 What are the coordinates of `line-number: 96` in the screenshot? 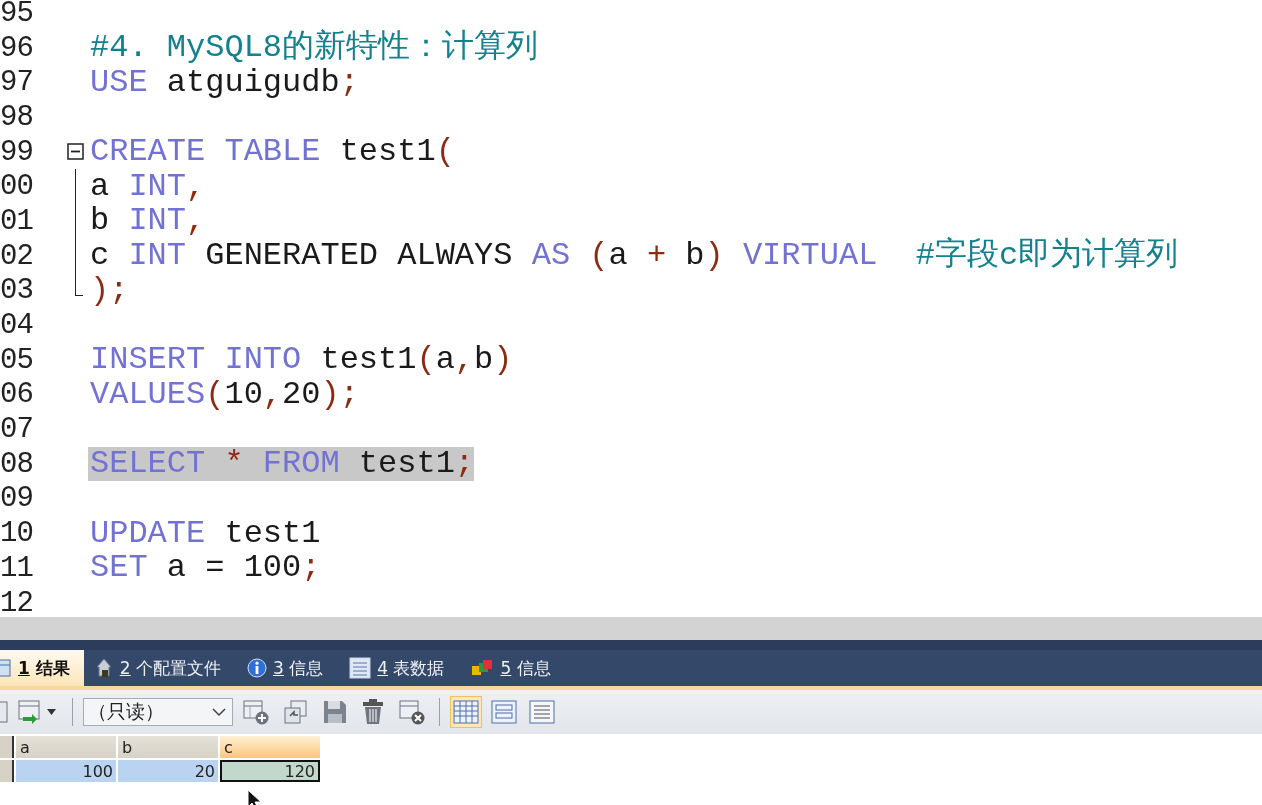 It's located at (17, 48).